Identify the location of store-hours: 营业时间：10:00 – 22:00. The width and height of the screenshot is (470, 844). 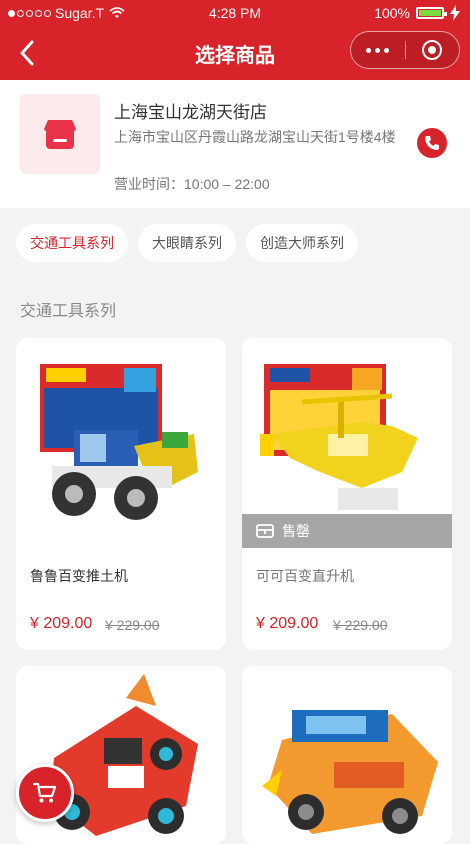
(192, 184).